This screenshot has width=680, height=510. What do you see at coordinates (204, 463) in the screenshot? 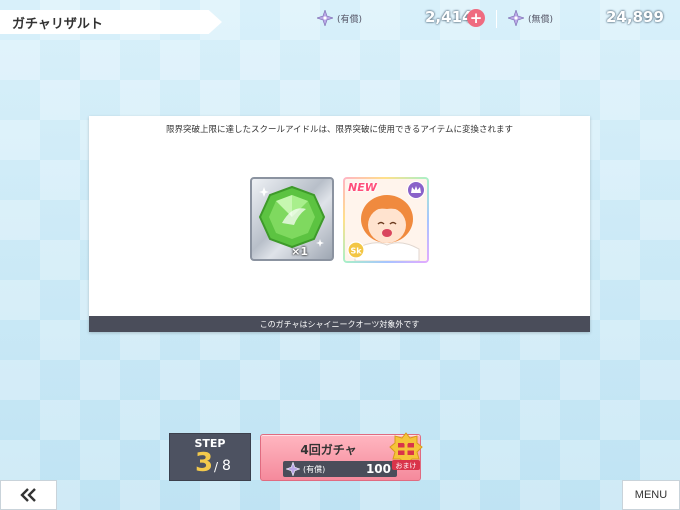
I see `step-current: 3` at bounding box center [204, 463].